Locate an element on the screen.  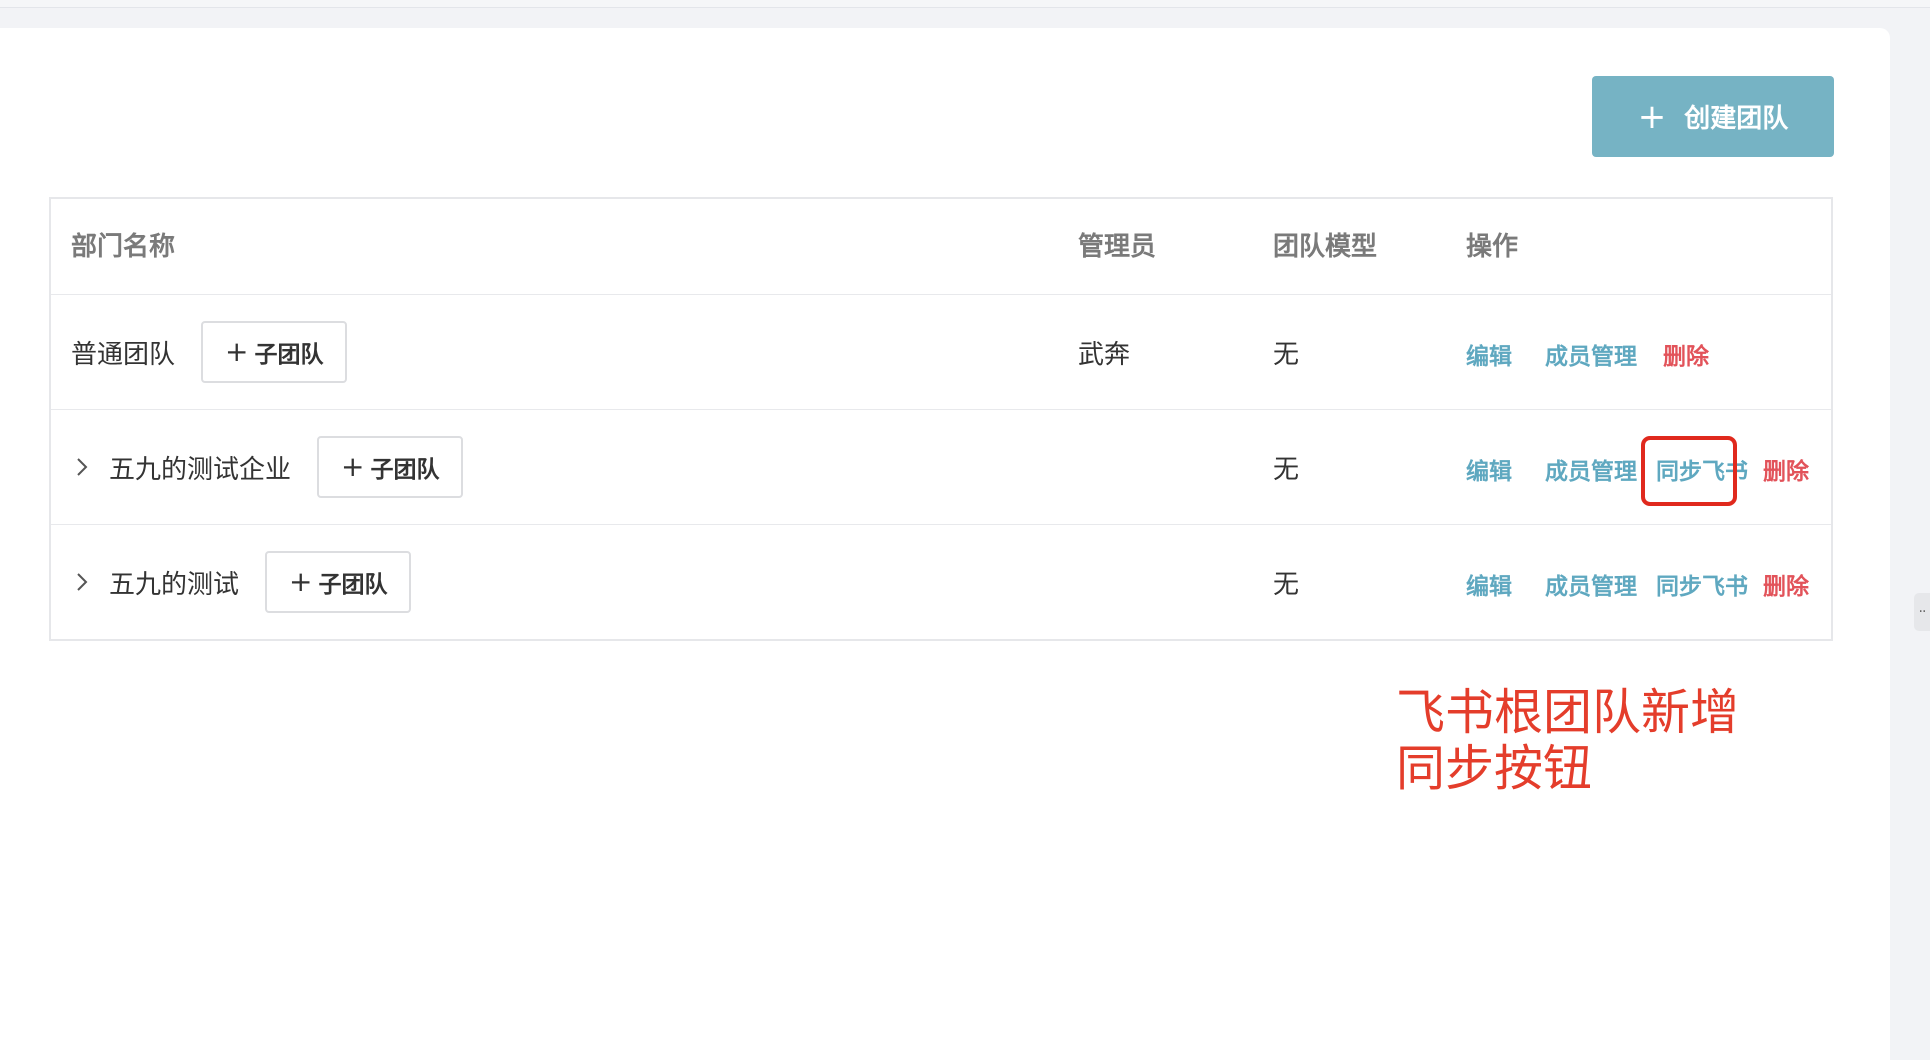
panel-collapse-handle: ·· is located at coordinates (1922, 612).